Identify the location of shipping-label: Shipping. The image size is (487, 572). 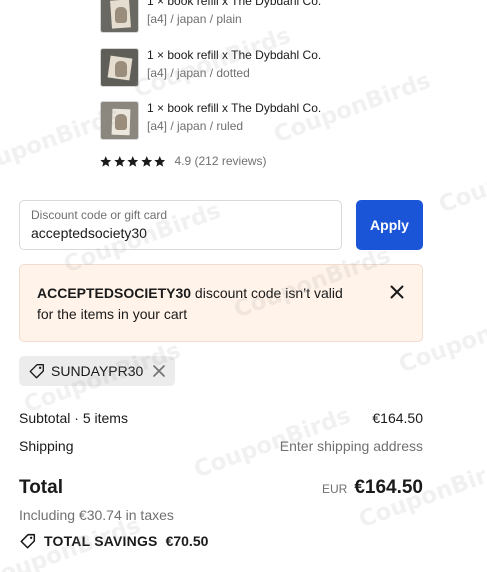
(46, 446).